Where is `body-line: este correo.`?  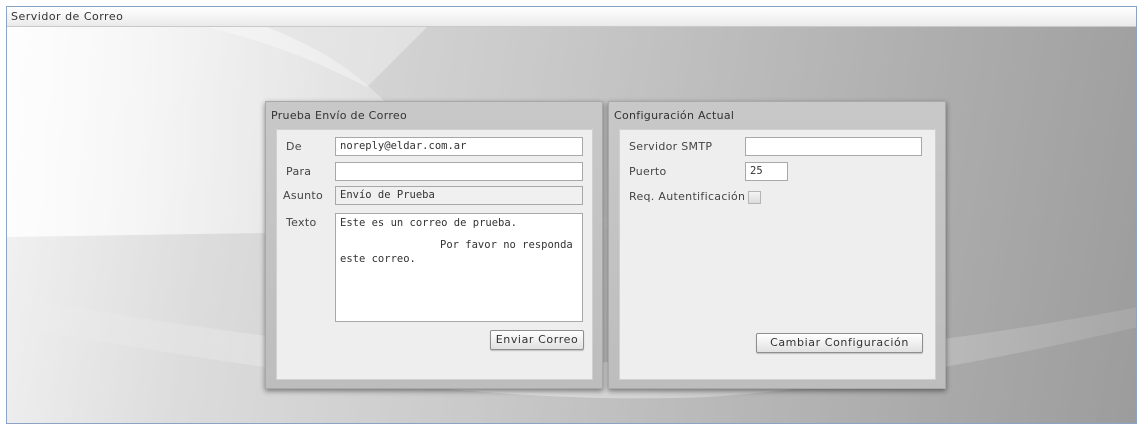
body-line: este correo. is located at coordinates (378, 259).